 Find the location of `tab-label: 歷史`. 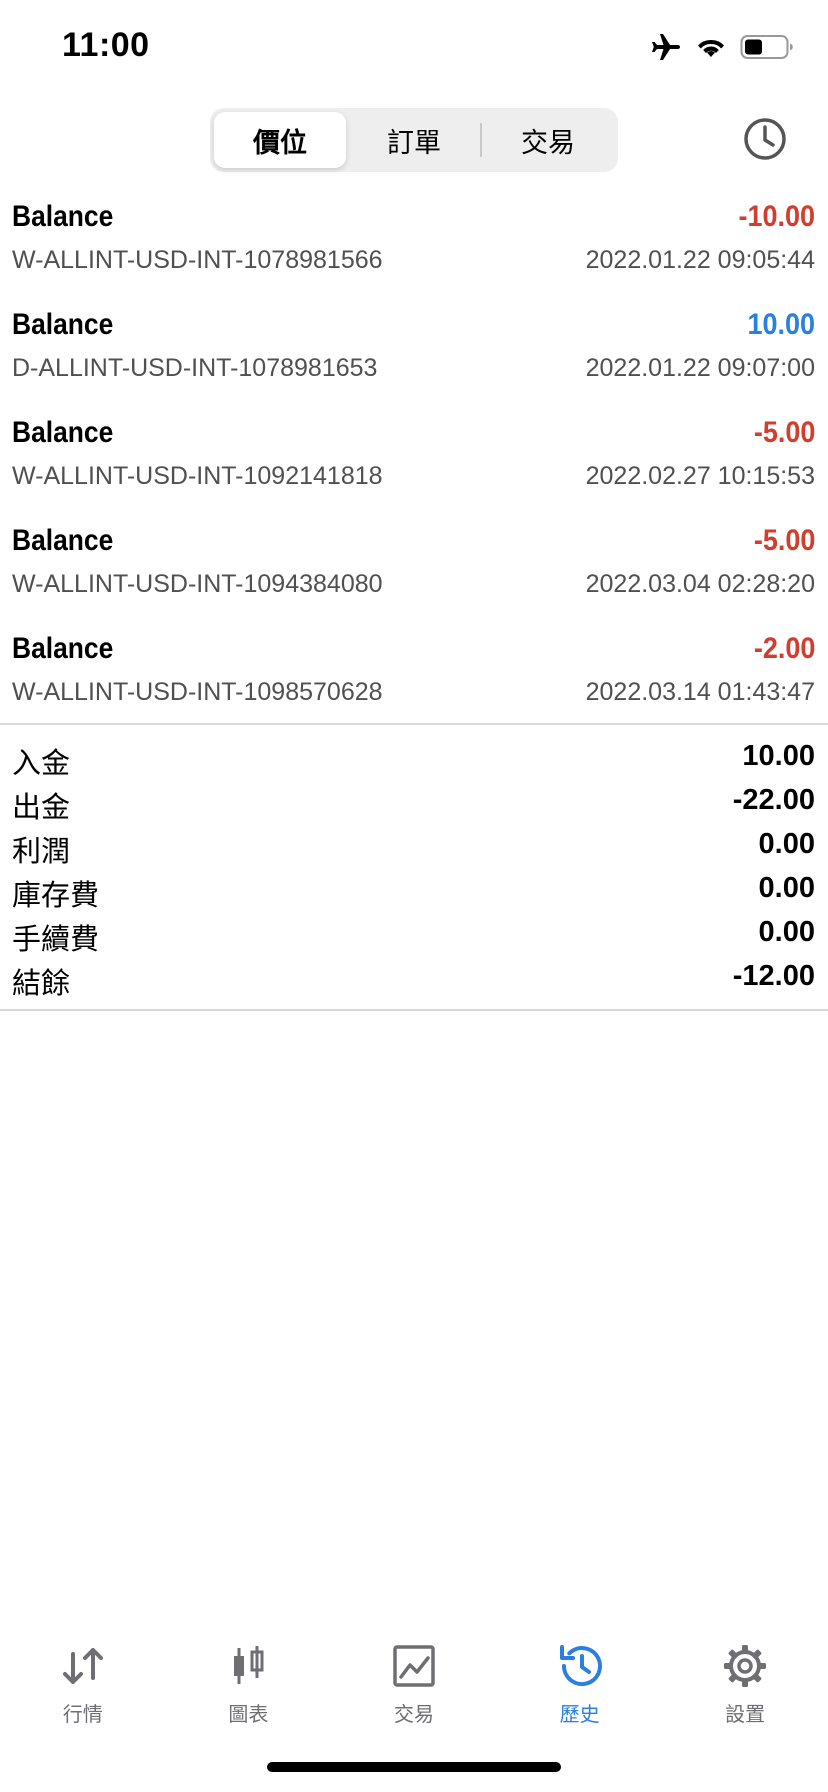

tab-label: 歷史 is located at coordinates (579, 1715).